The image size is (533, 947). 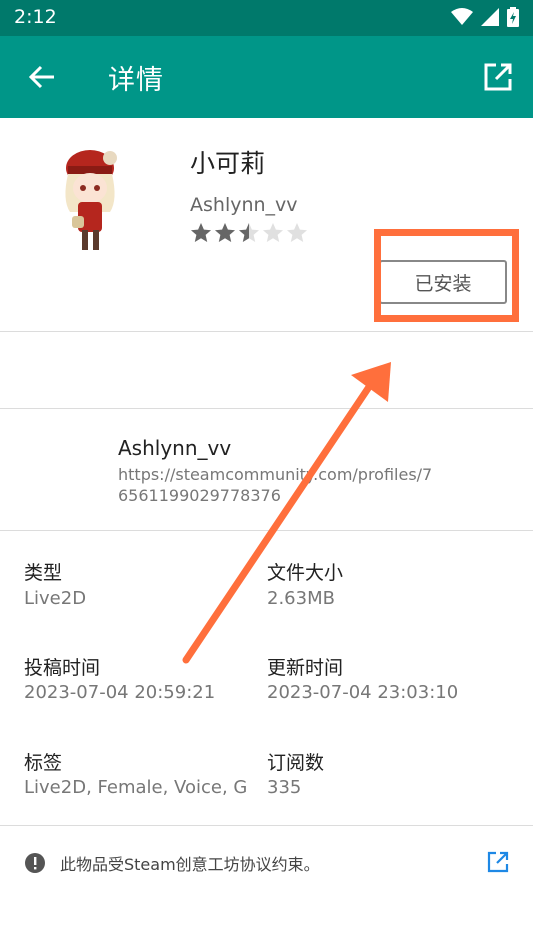 I want to click on type-label: 类型, so click(x=43, y=573).